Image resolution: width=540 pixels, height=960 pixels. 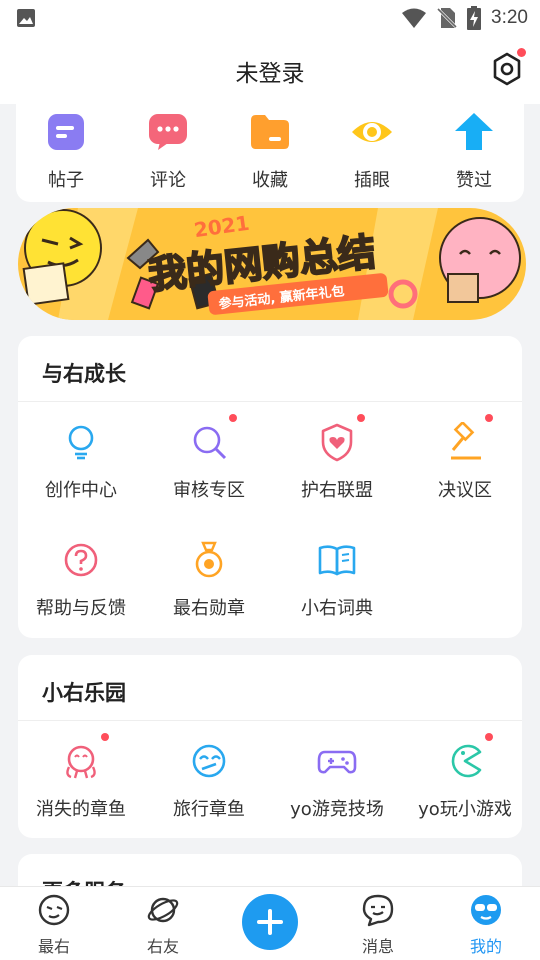 I want to click on grid-item-travel-octopus: 旅行章鱼, so click(x=209, y=781).